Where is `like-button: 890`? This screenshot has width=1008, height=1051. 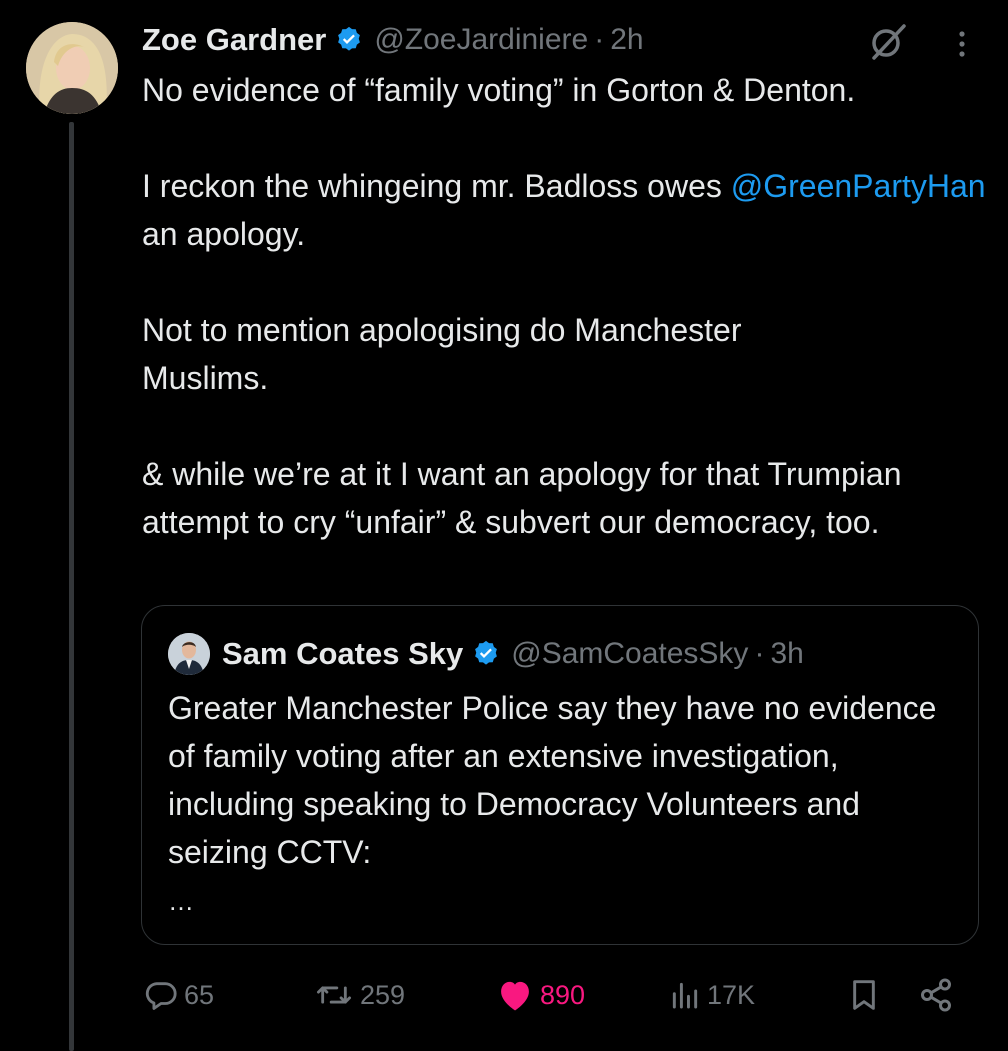
like-button: 890 is located at coordinates (540, 995).